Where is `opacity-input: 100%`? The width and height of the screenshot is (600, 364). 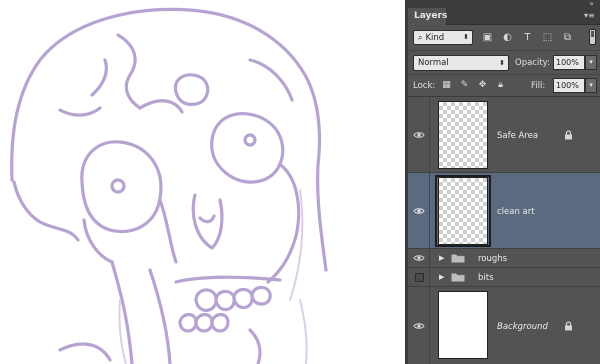
opacity-input: 100% is located at coordinates (569, 62).